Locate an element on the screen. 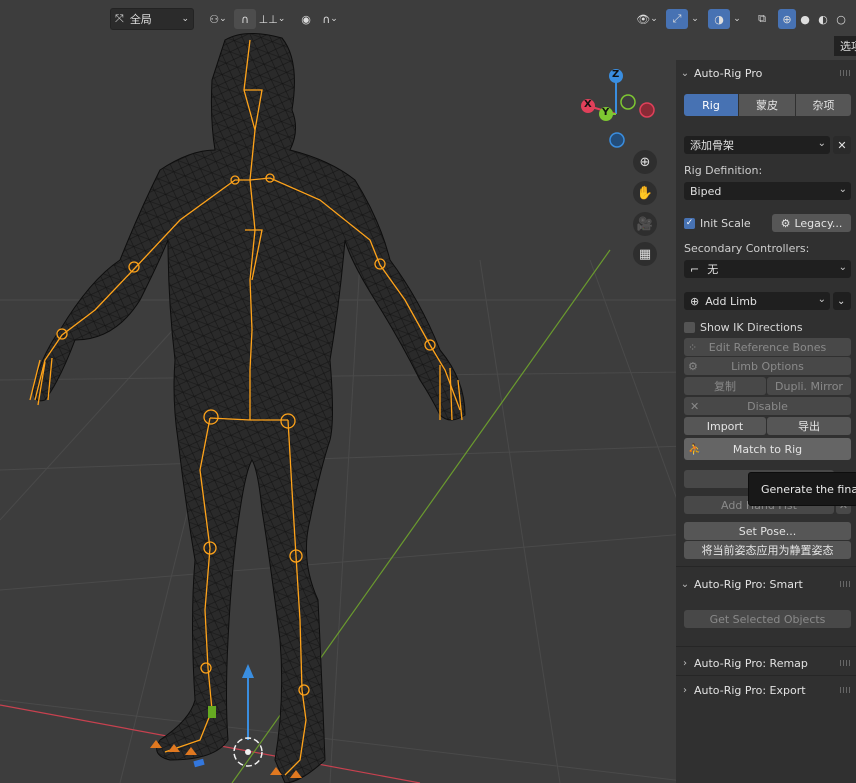 The height and width of the screenshot is (783, 856). navigation-gizmo: Z X Y is located at coordinates (616, 108).